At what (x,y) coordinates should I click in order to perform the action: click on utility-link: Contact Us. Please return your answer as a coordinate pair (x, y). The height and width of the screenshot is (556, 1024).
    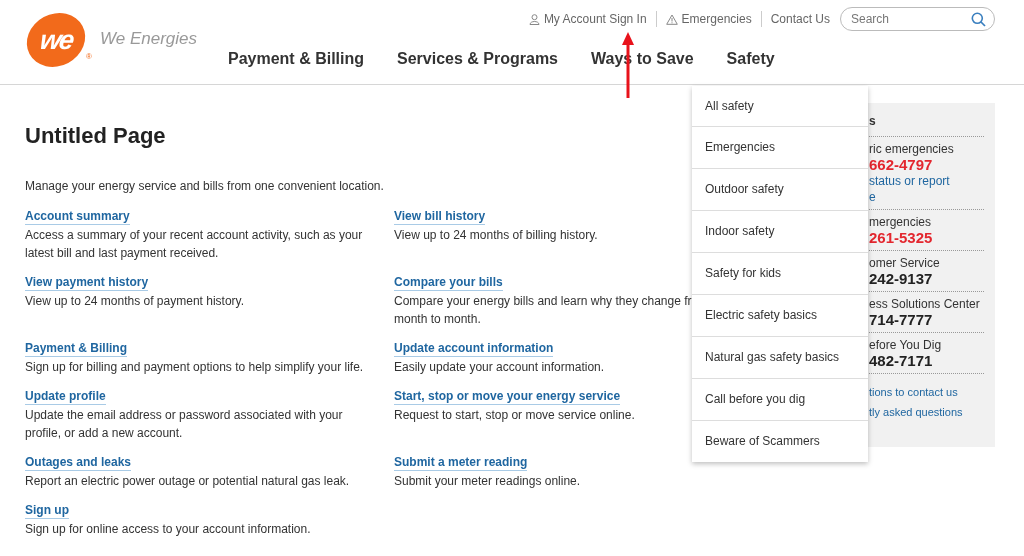
    Looking at the image, I should click on (800, 19).